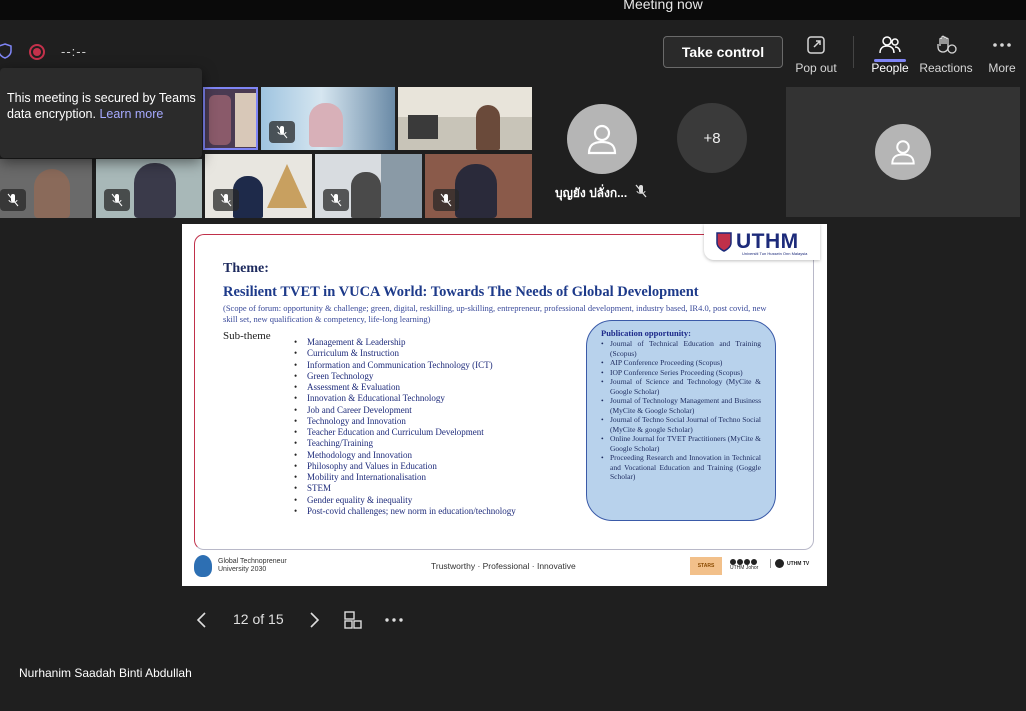  Describe the element at coordinates (405, 467) in the screenshot. I see `list-item: Philosophy and Values in Education` at that location.